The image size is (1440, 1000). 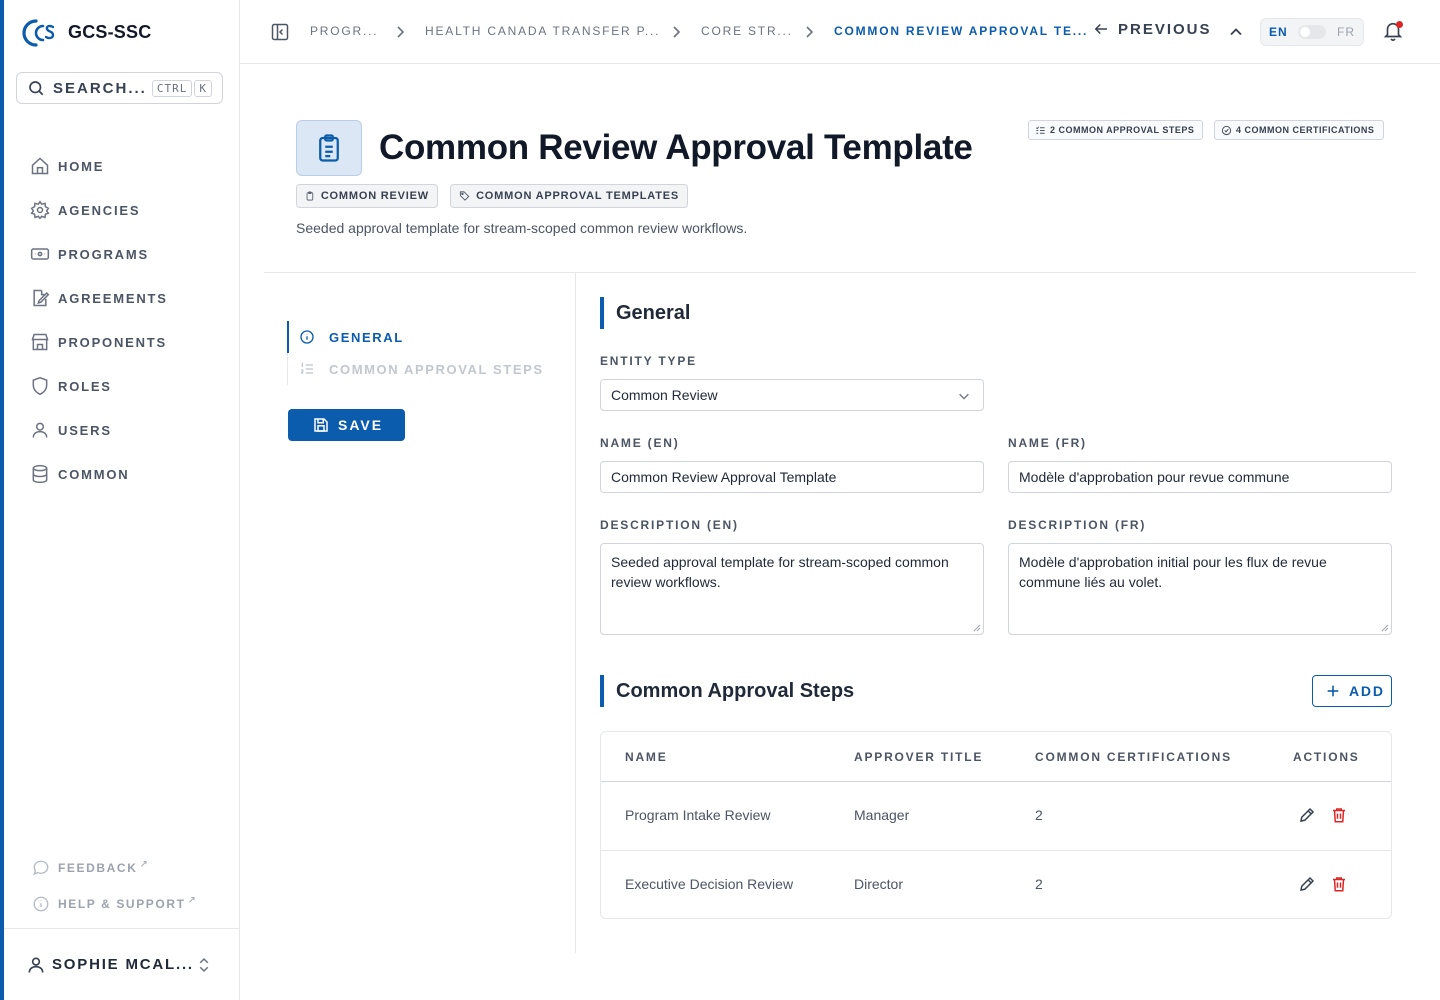 I want to click on section-nav-general: GENERAL, so click(x=422, y=337).